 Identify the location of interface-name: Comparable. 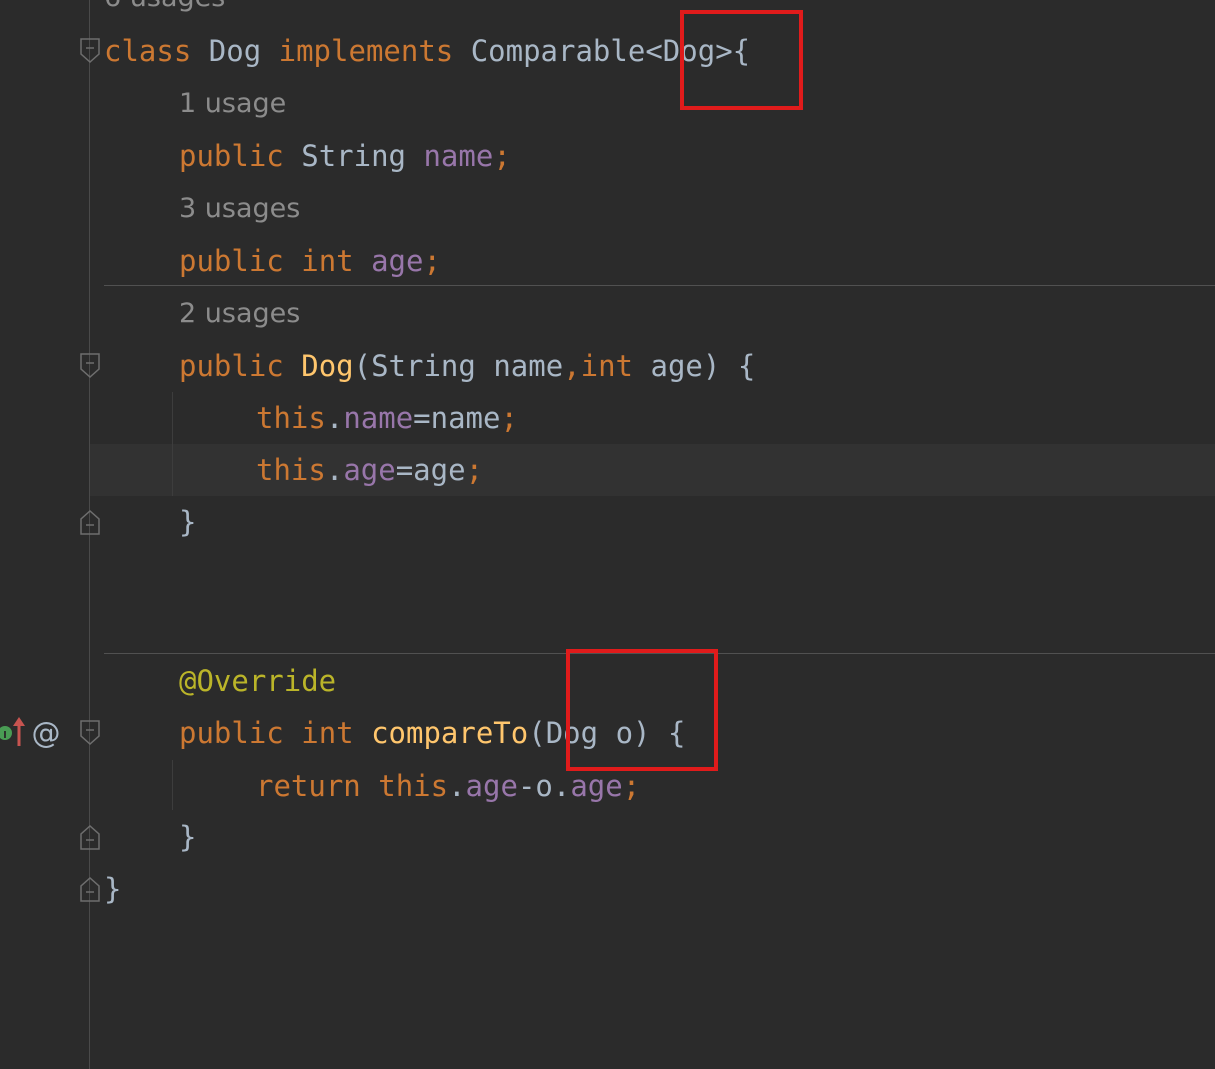
(558, 51).